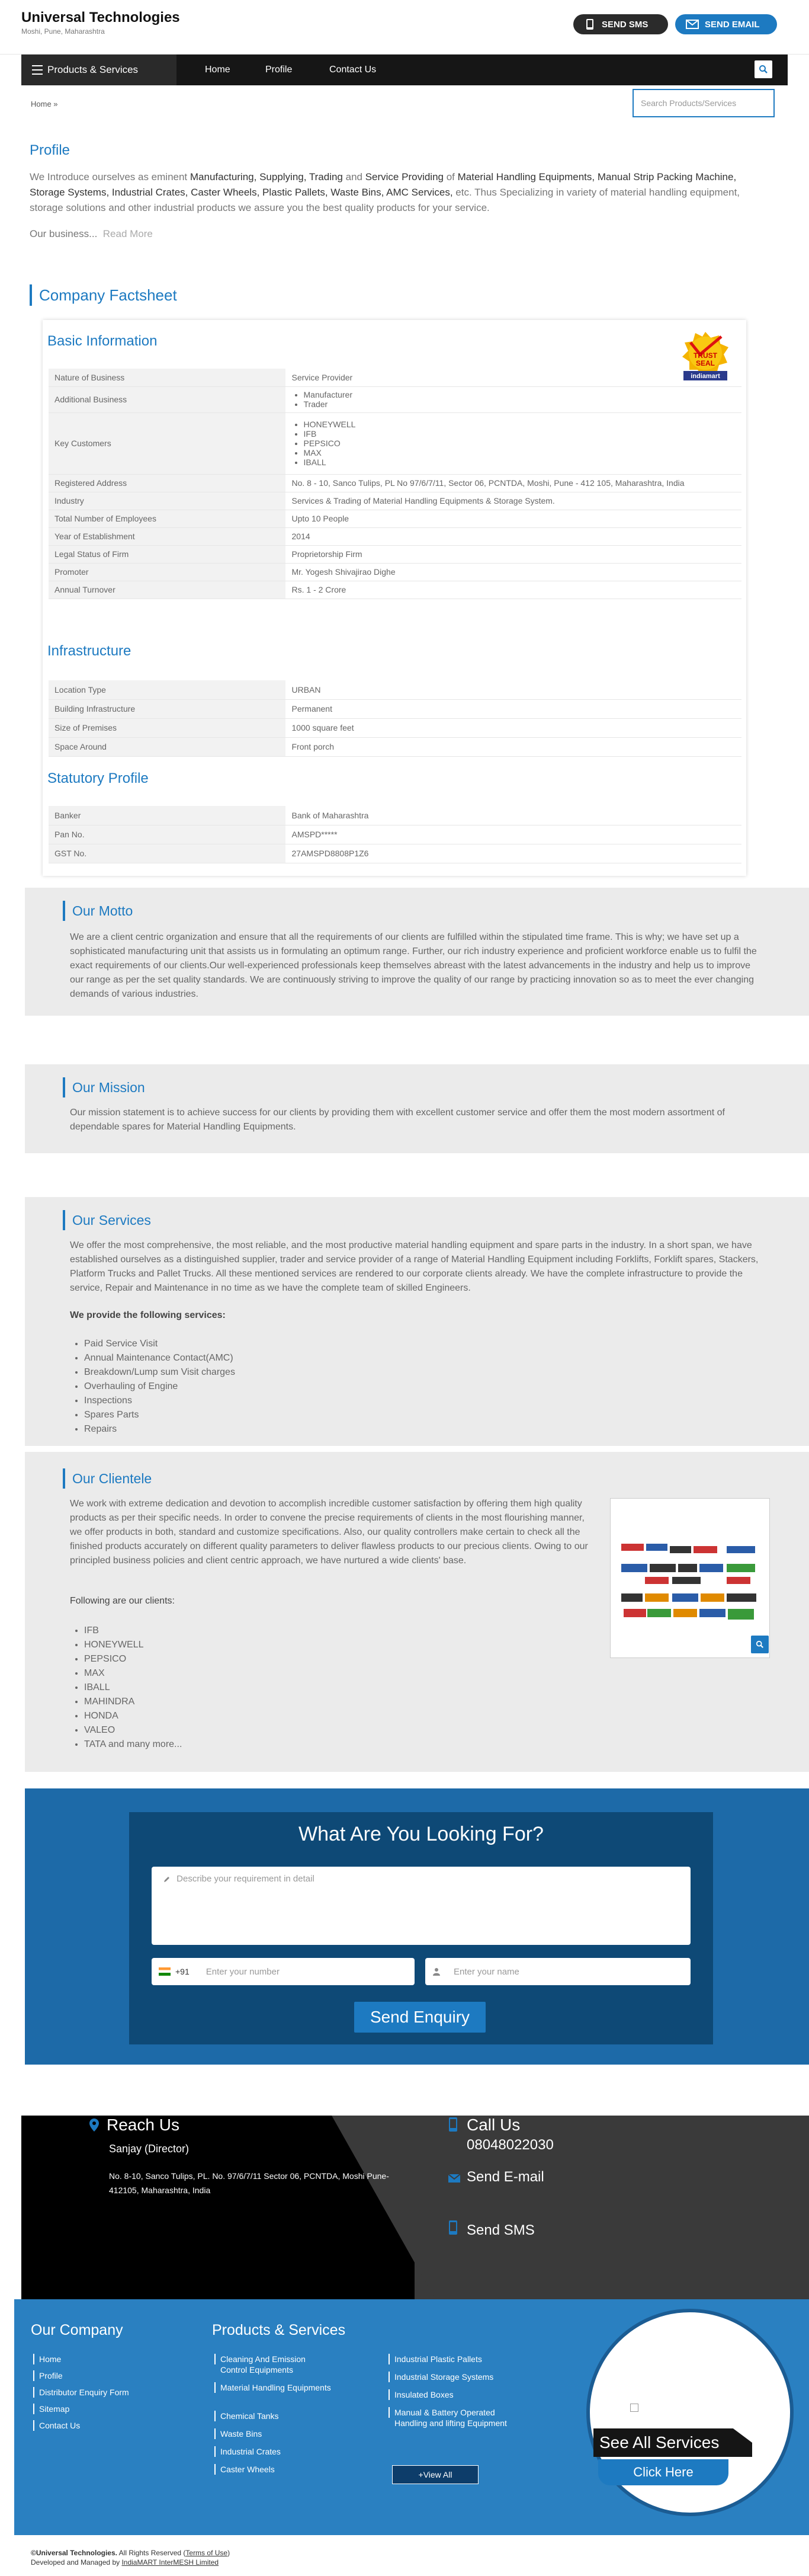  Describe the element at coordinates (395, 747) in the screenshot. I see `fact-row: Space Around Front porch` at that location.